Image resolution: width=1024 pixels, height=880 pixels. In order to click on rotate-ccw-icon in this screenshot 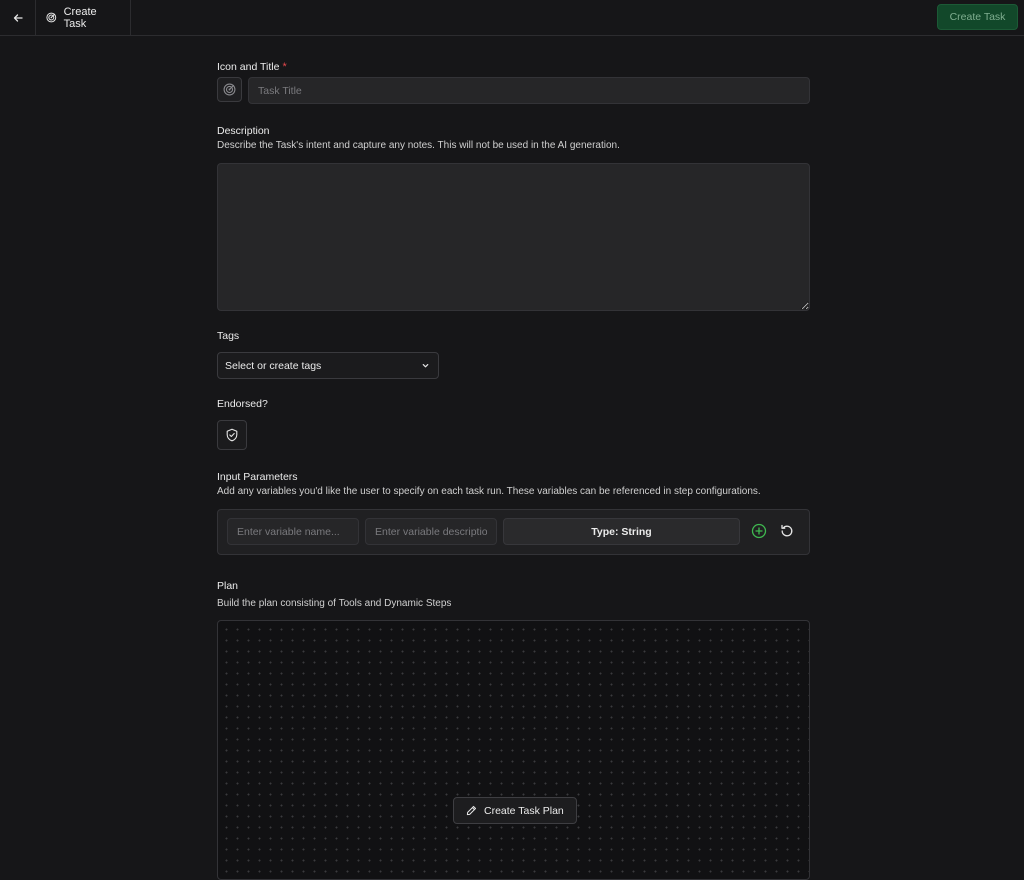, I will do `click(787, 530)`.